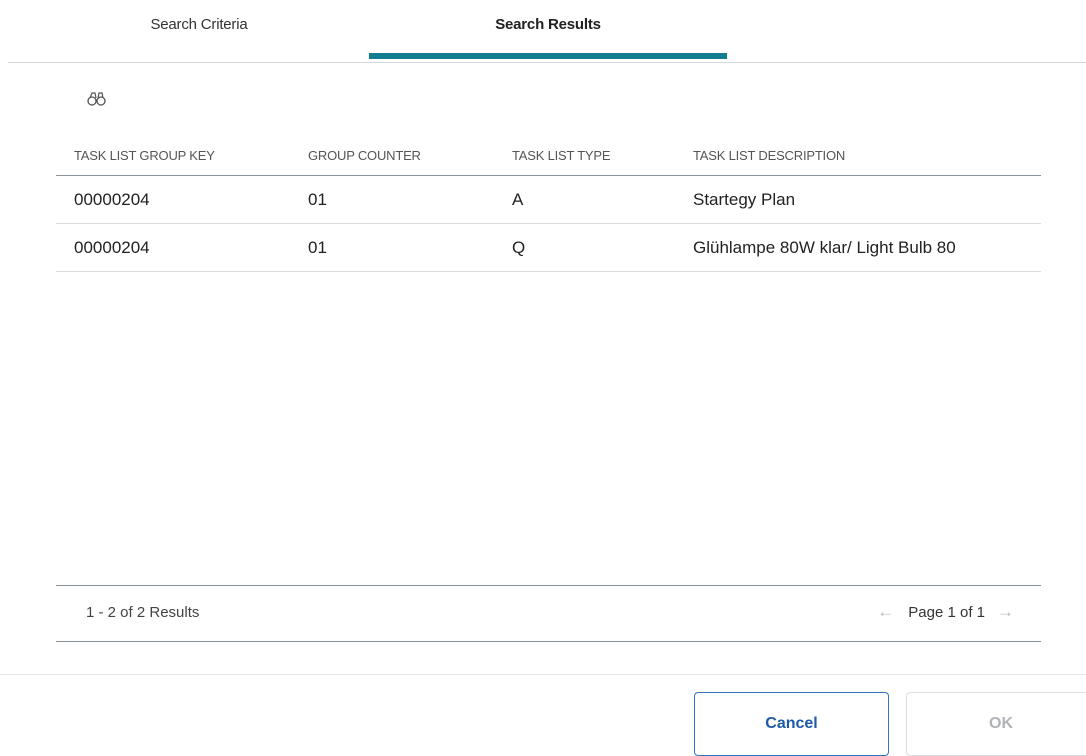 The image size is (1086, 756). I want to click on footer-divider, so click(543, 674).